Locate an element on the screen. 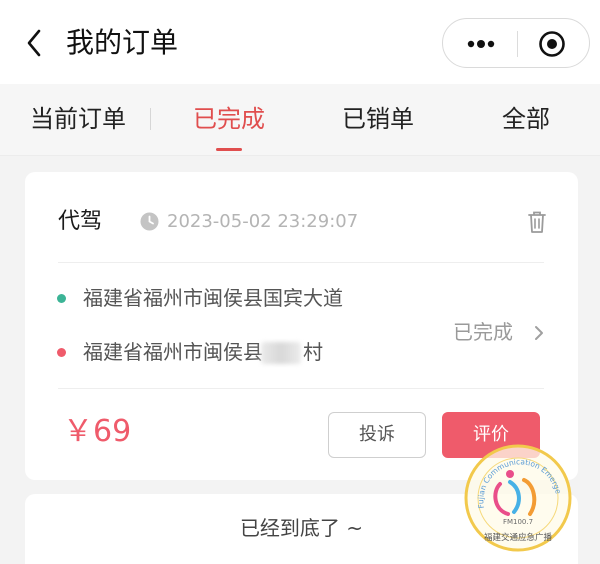 Image resolution: width=600 pixels, height=564 pixels. trash-icon is located at coordinates (537, 222).